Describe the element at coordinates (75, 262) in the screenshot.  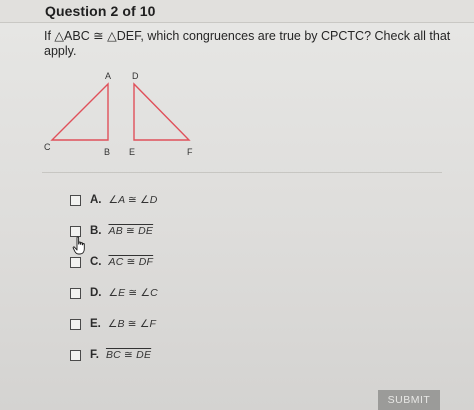
I see `checkbox-c` at that location.